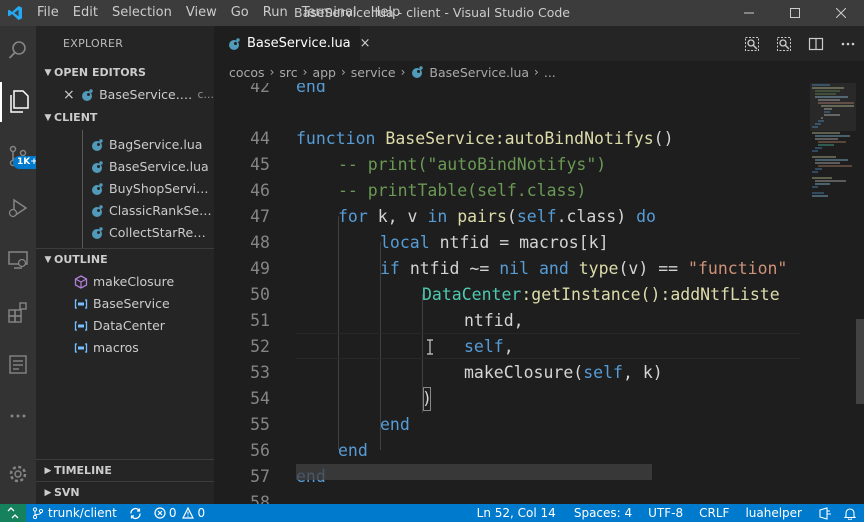 The height and width of the screenshot is (522, 864). What do you see at coordinates (125, 73) in the screenshot?
I see `open-editors-header: ▼ OPEN EDITORS` at bounding box center [125, 73].